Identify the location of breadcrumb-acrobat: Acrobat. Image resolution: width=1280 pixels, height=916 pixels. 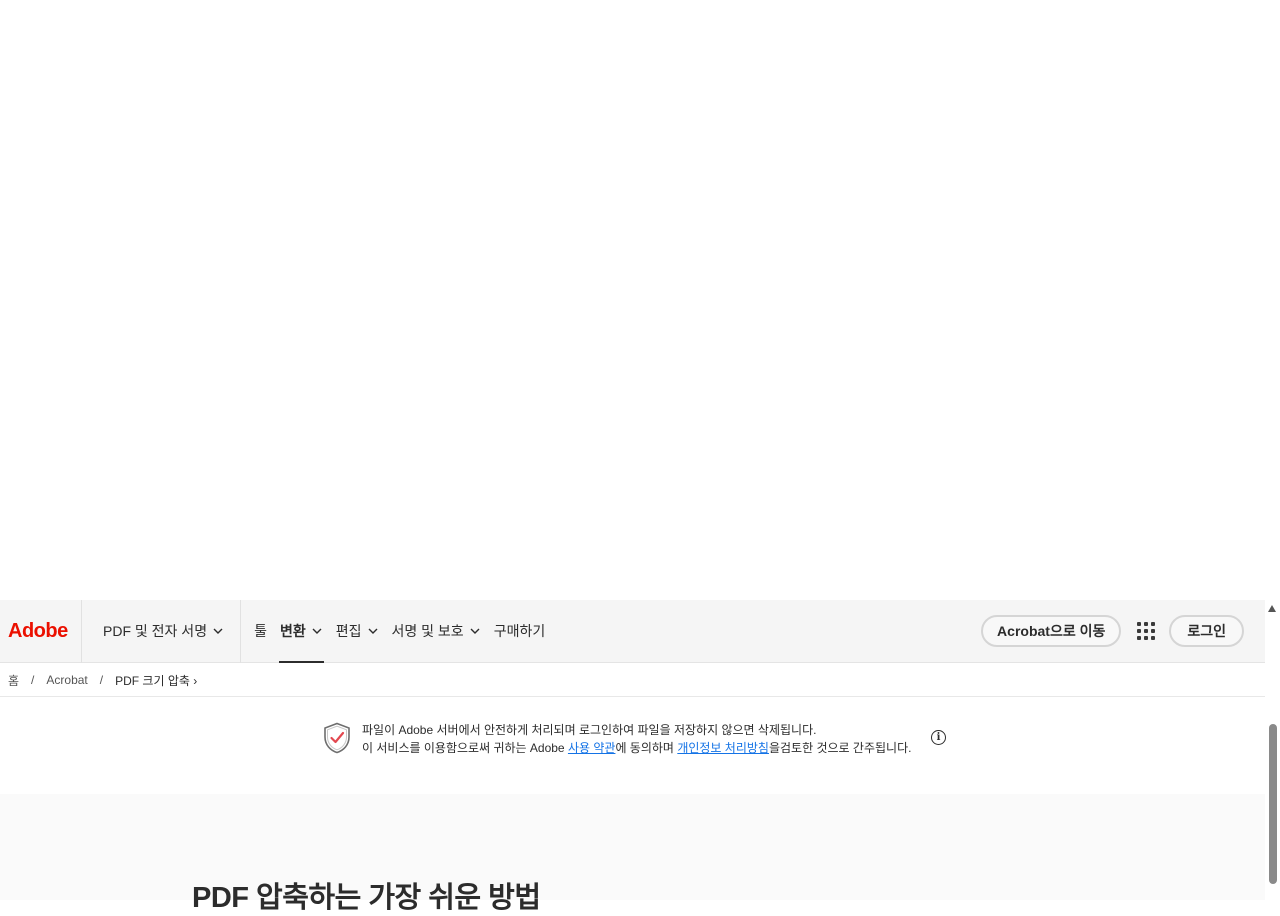
(66, 680).